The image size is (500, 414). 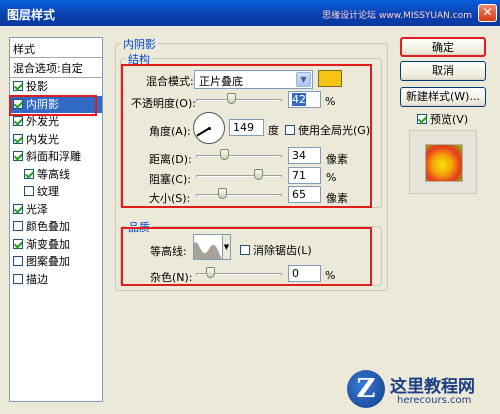 I want to click on site-logo: Z 这里教程网 herecours.com, so click(x=422, y=389).